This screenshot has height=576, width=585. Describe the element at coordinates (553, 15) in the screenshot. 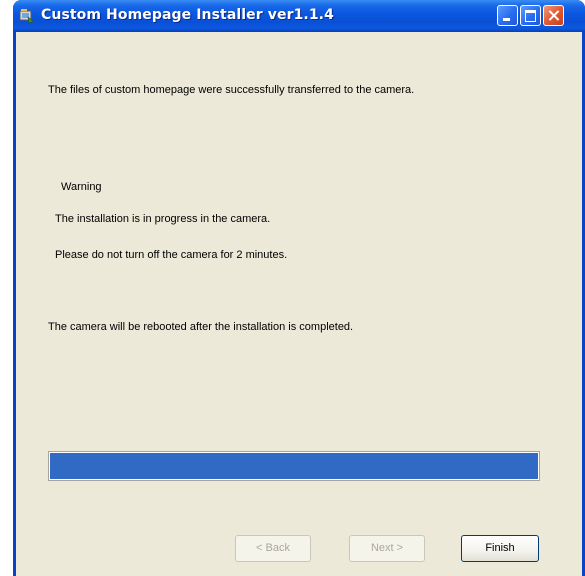

I see `close-icon` at that location.